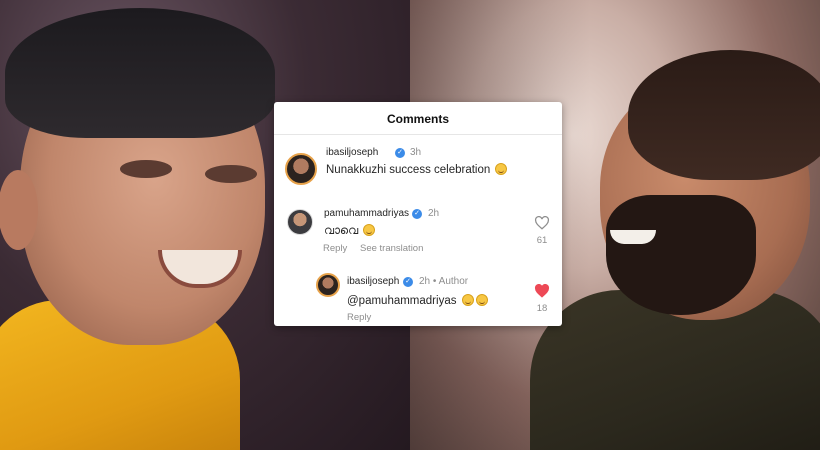 The image size is (820, 450). What do you see at coordinates (633, 237) in the screenshot?
I see `right-person-smile` at bounding box center [633, 237].